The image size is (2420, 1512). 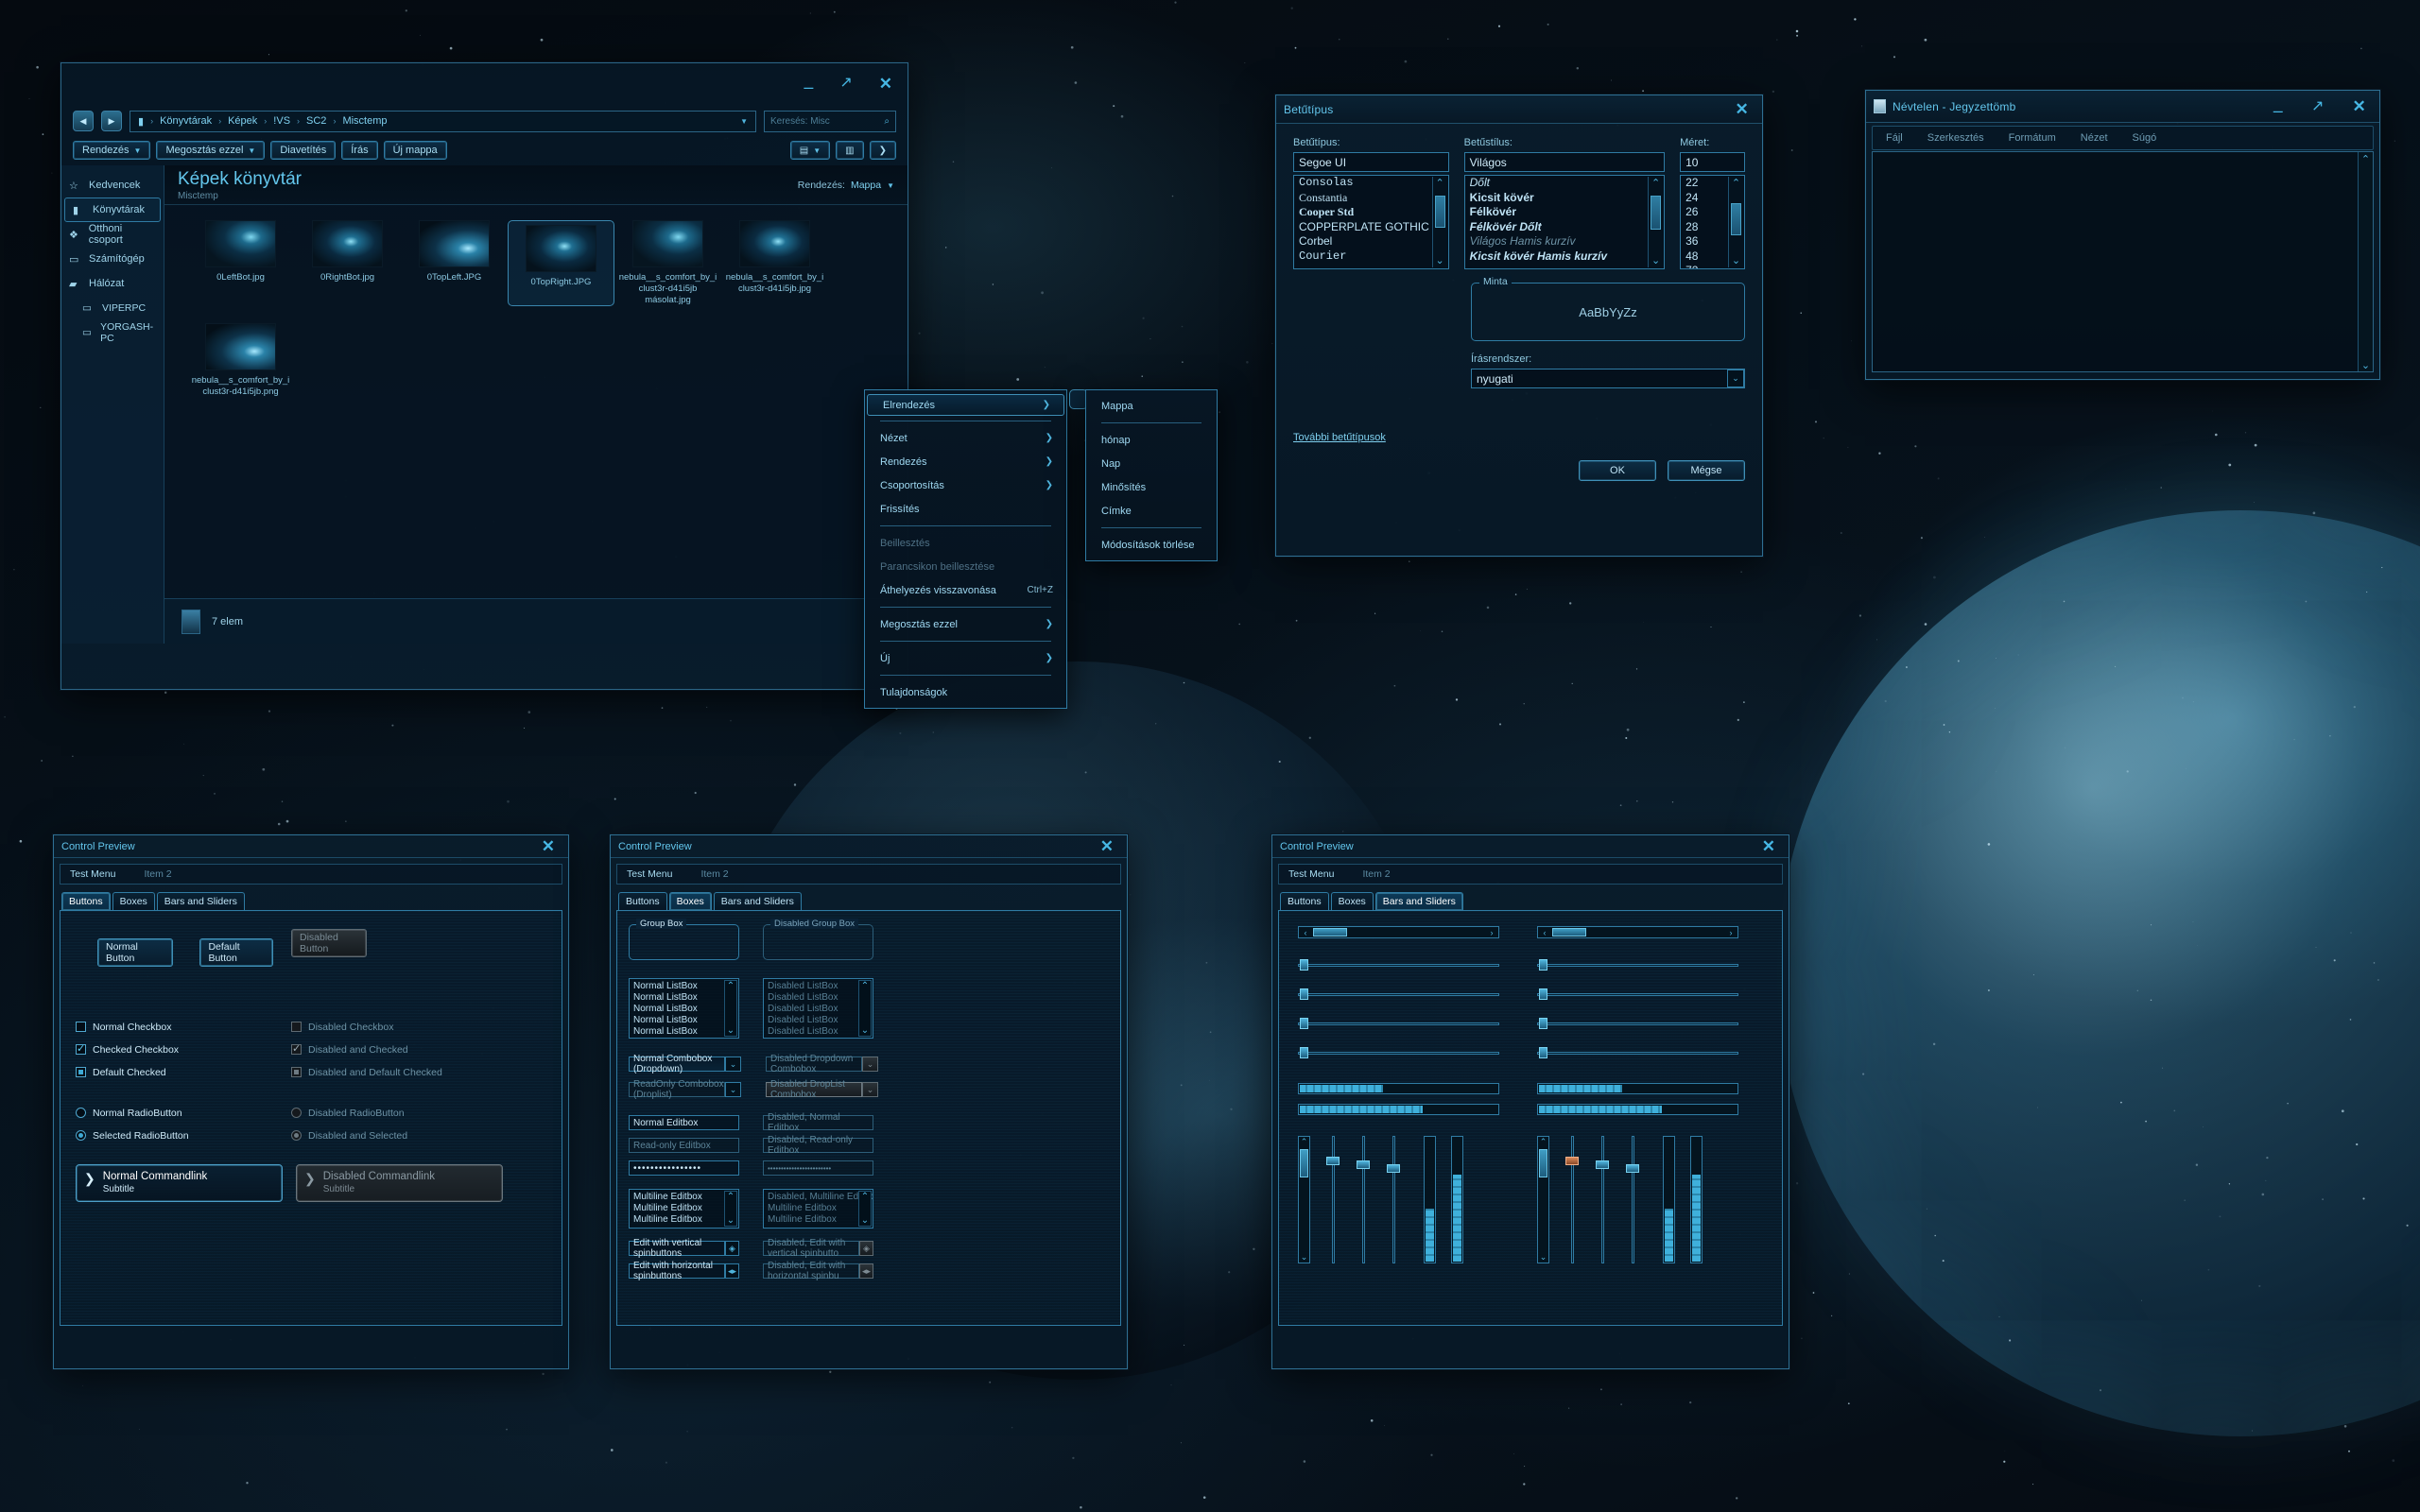 What do you see at coordinates (1565, 198) in the screenshot?
I see `list-item: Kicsit kövér` at bounding box center [1565, 198].